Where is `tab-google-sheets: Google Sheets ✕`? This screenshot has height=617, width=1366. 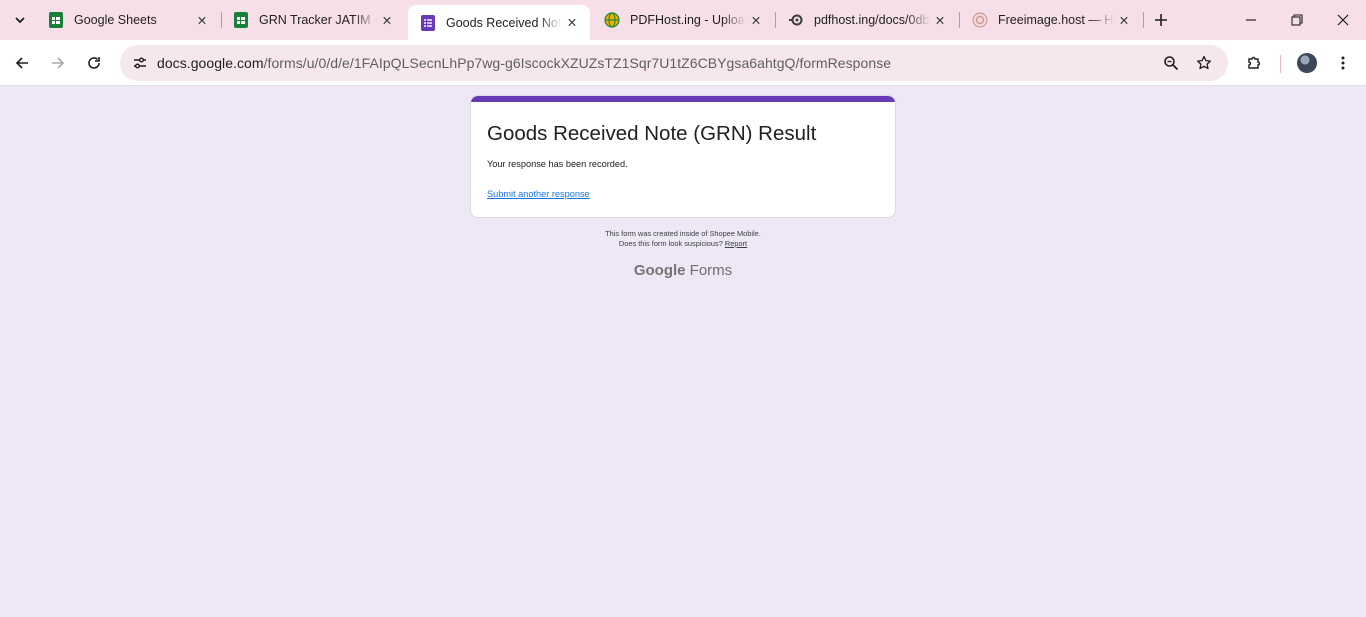
tab-google-sheets: Google Sheets ✕ is located at coordinates (128, 20).